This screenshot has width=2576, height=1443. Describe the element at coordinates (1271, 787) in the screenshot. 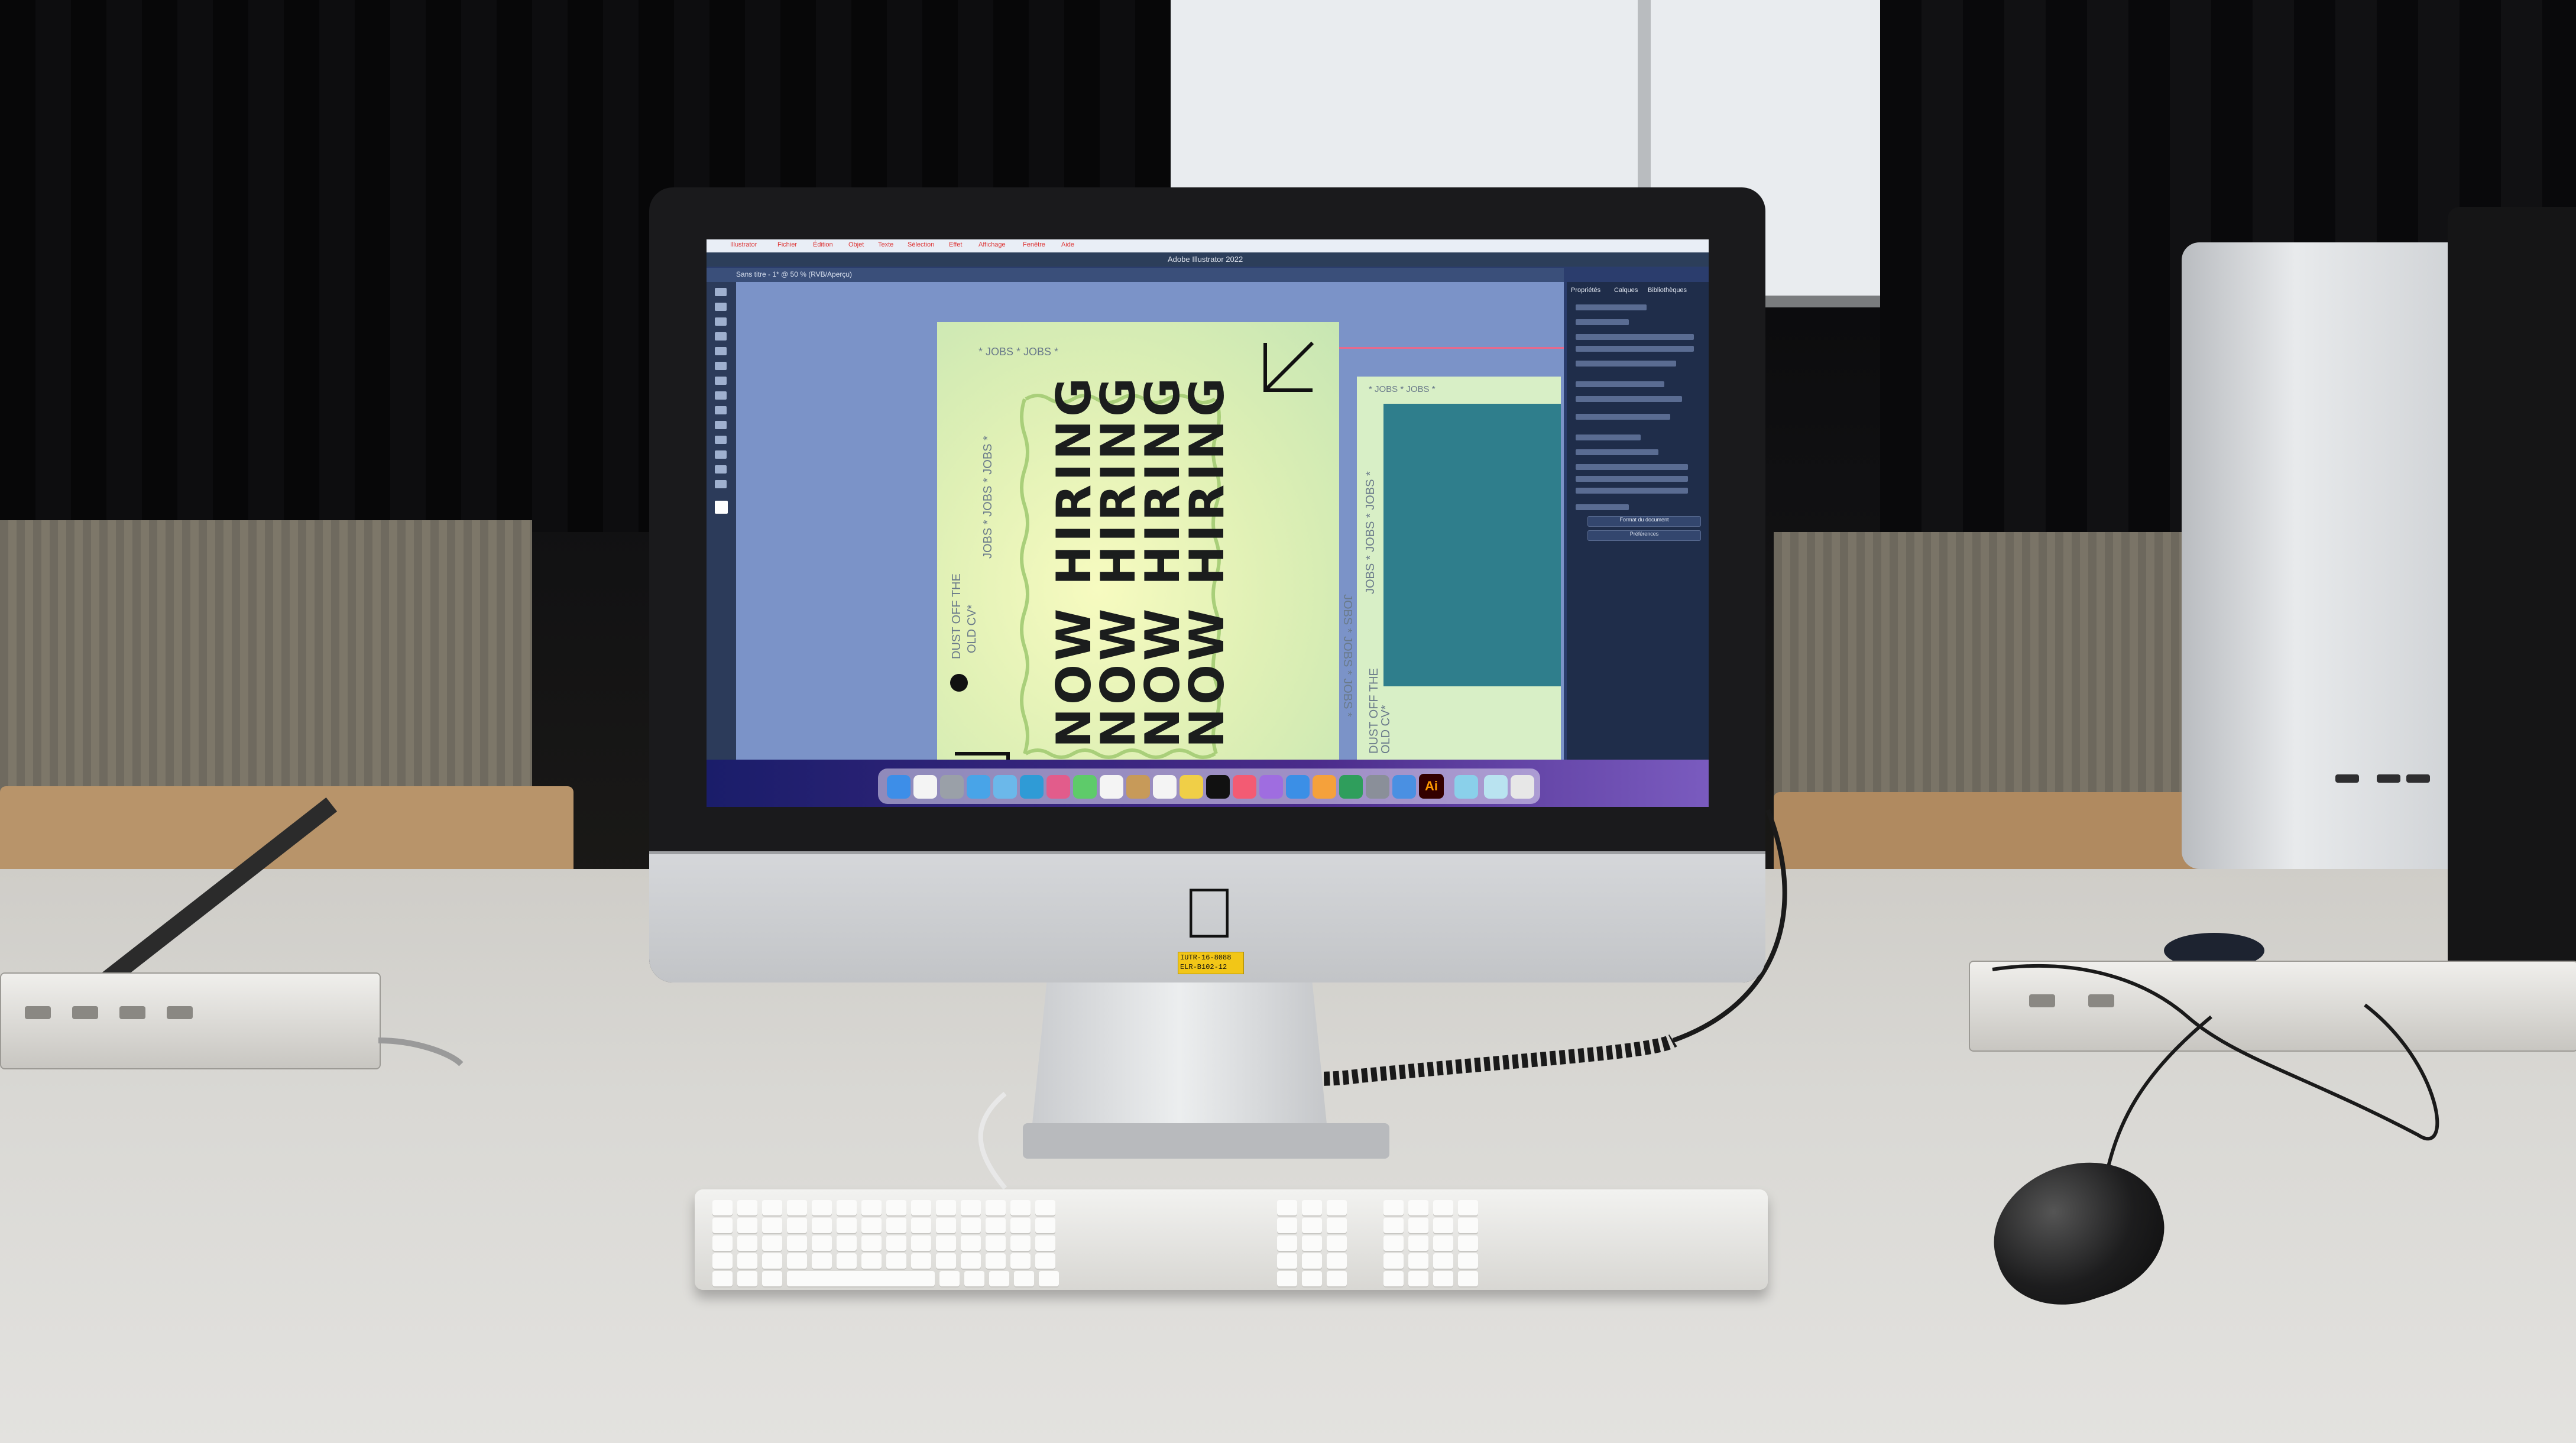

I see `podcasts-icon` at that location.